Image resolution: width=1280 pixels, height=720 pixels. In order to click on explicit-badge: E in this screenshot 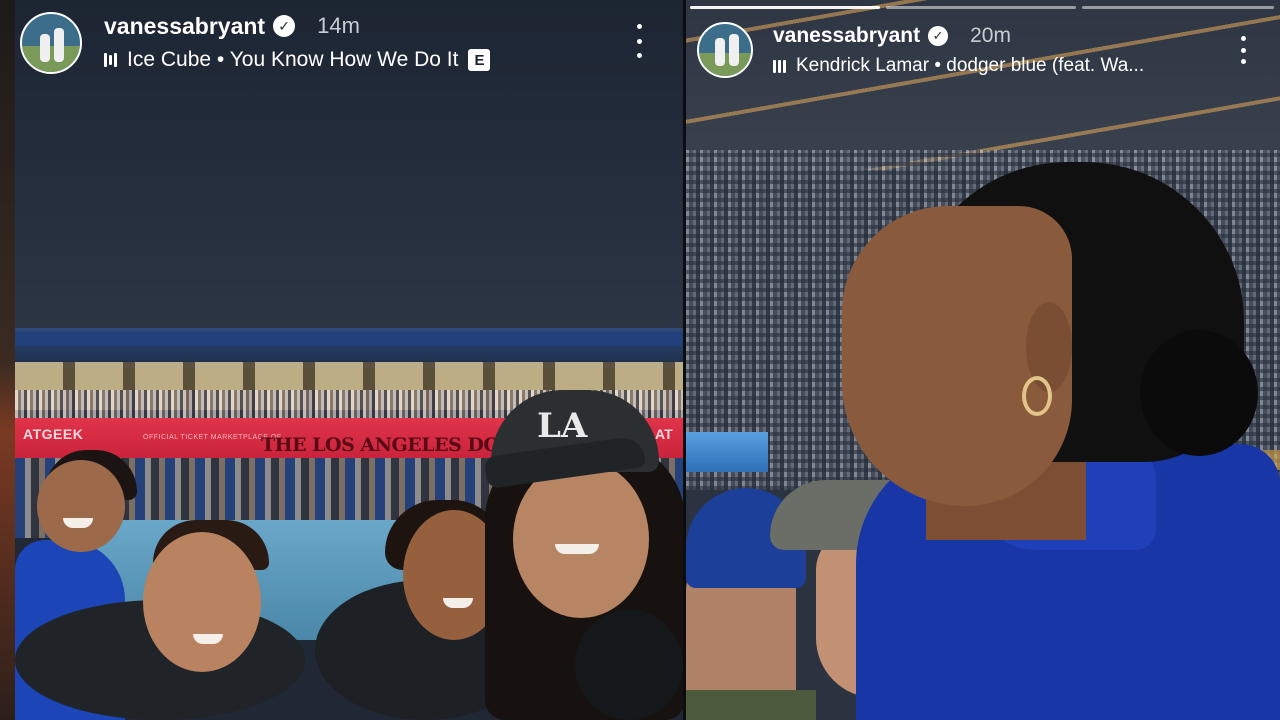, I will do `click(479, 60)`.